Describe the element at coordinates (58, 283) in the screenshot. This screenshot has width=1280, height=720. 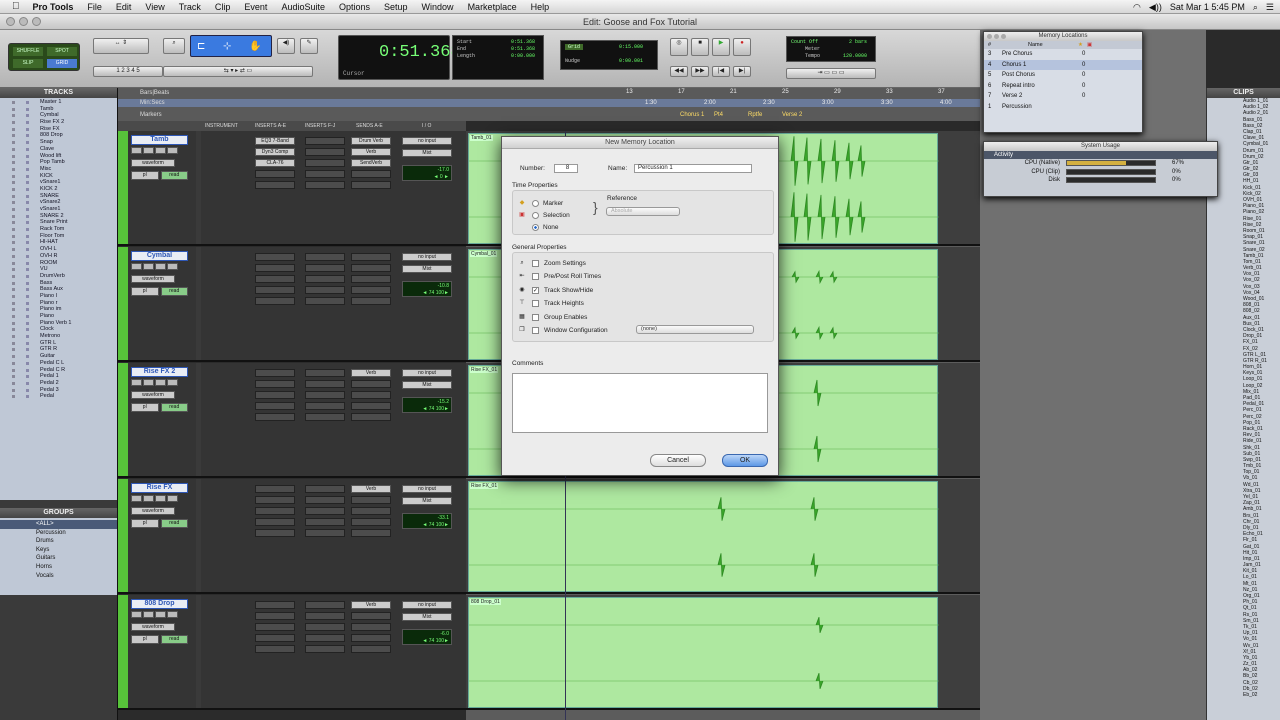
I see `tracklist-item: Bass` at that location.